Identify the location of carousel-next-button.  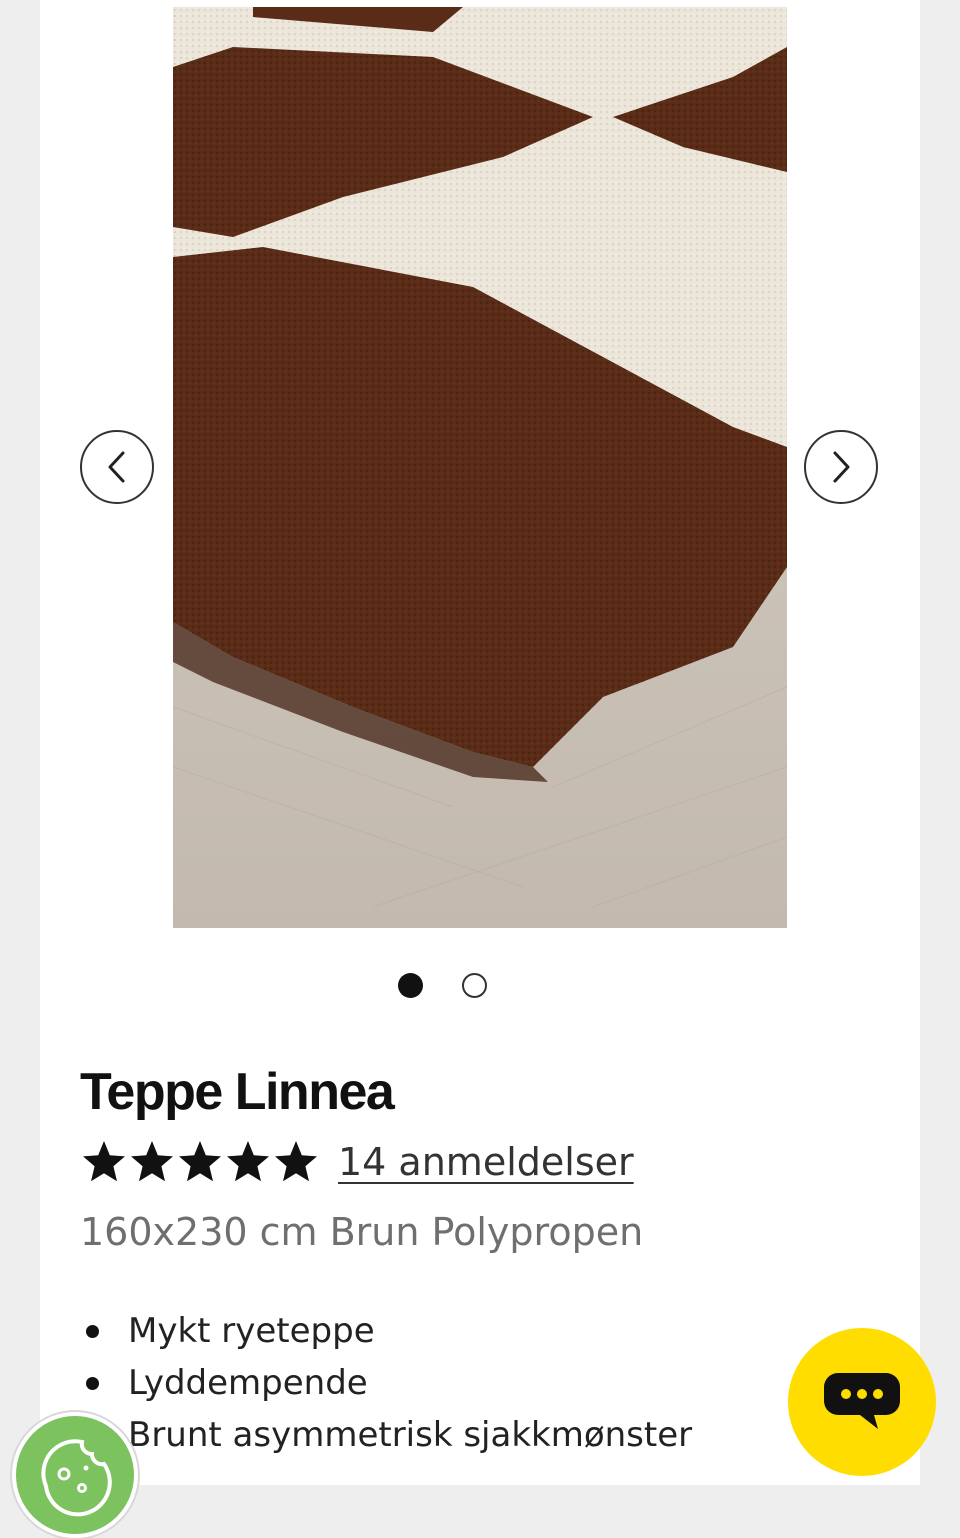
(841, 467).